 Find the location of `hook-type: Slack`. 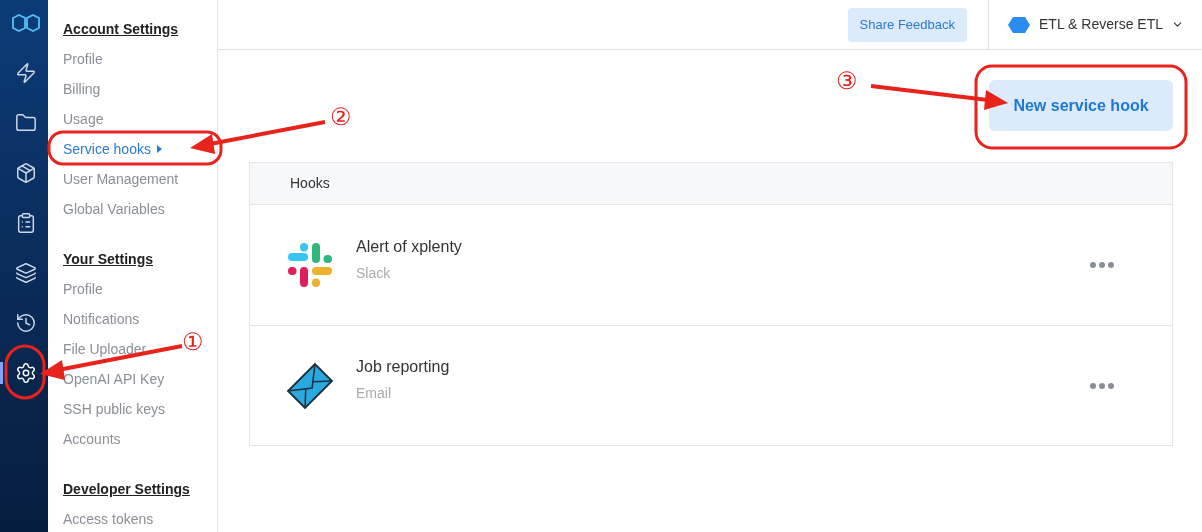

hook-type: Slack is located at coordinates (374, 273).